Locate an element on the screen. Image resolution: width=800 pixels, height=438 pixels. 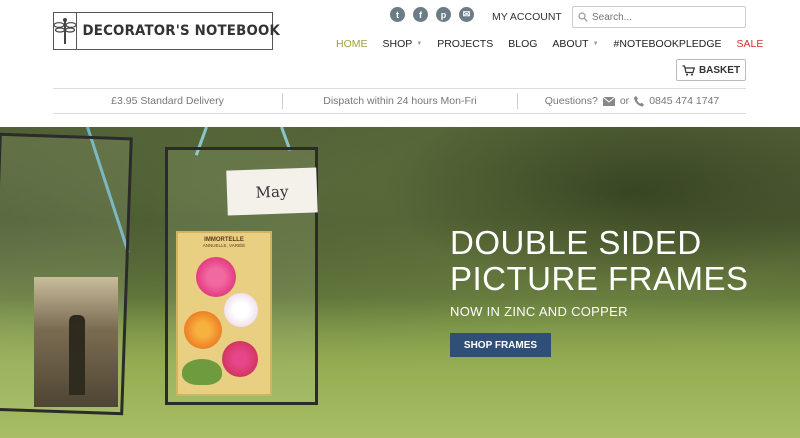
my-account-link: MY ACCOUNT is located at coordinates (527, 17).